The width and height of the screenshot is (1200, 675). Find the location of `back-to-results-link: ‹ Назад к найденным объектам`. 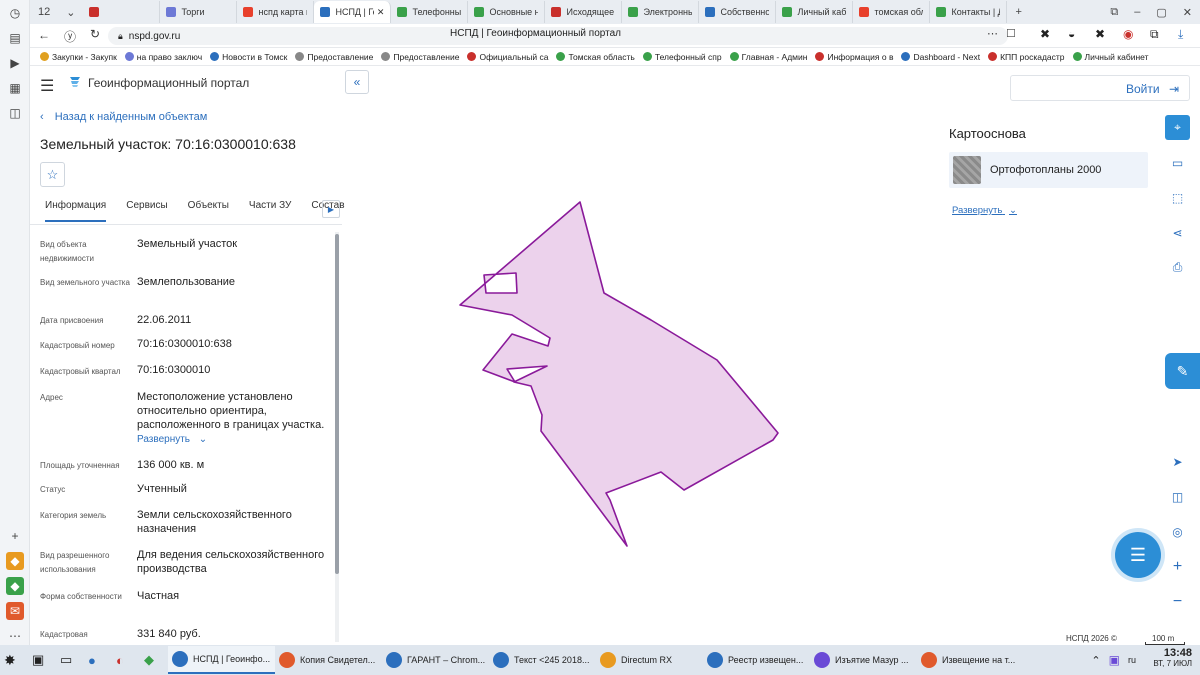

back-to-results-link: ‹ Назад к найденным объектам is located at coordinates (123, 117).